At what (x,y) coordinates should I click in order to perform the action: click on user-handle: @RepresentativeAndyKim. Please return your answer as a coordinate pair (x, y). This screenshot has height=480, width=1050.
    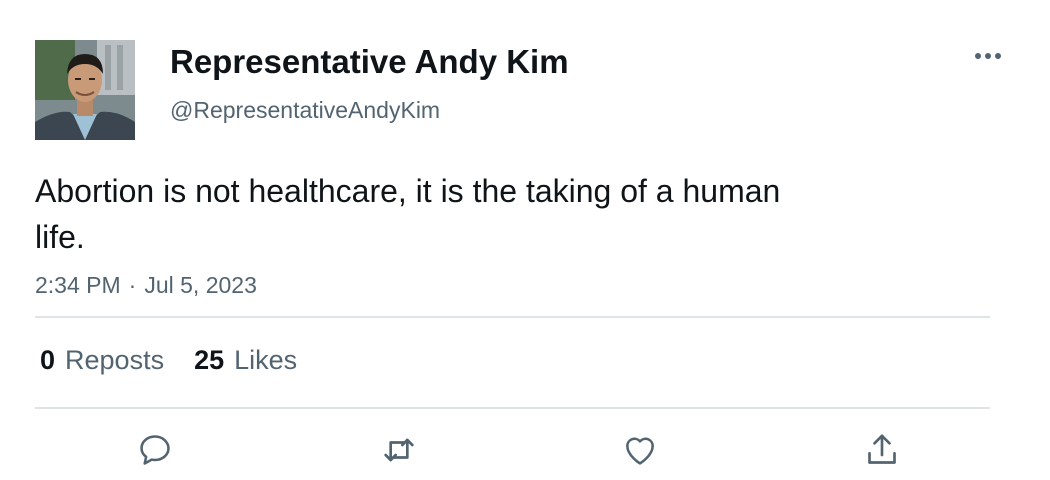
    Looking at the image, I should click on (305, 110).